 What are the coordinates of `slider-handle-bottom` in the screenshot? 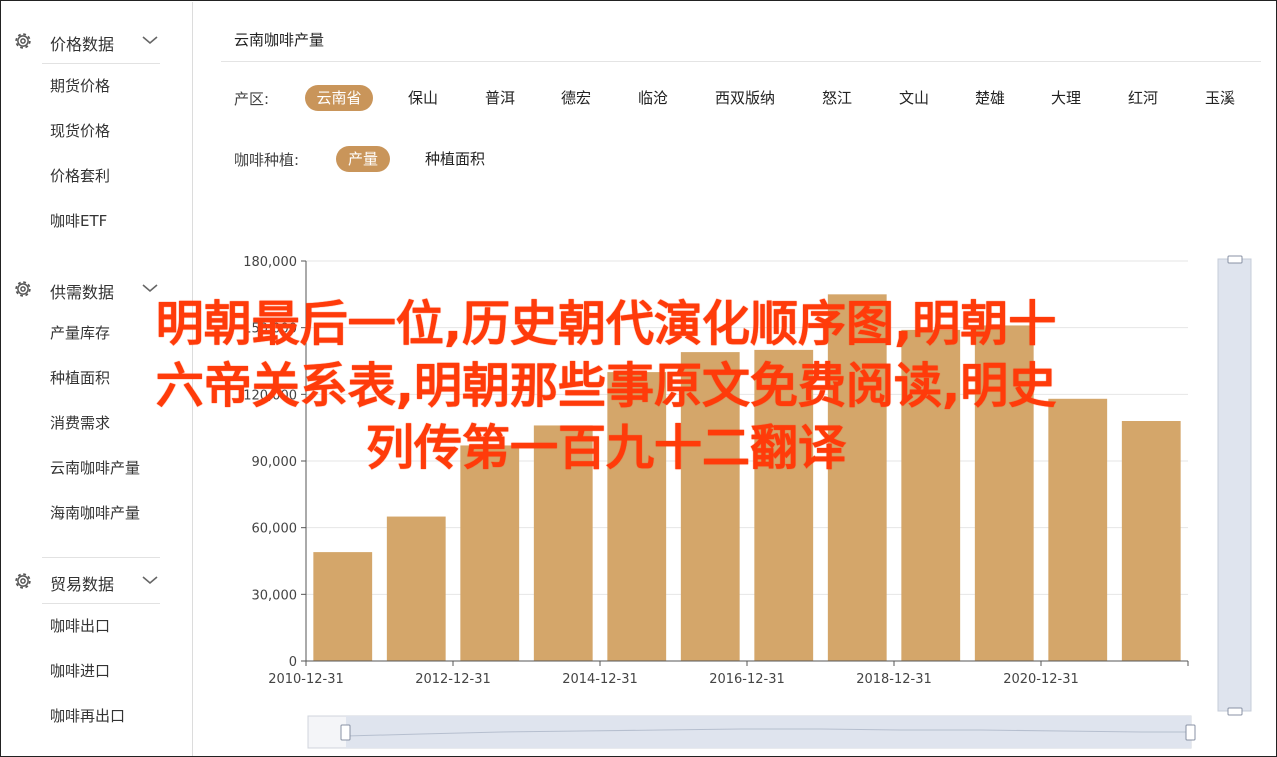 It's located at (1235, 711).